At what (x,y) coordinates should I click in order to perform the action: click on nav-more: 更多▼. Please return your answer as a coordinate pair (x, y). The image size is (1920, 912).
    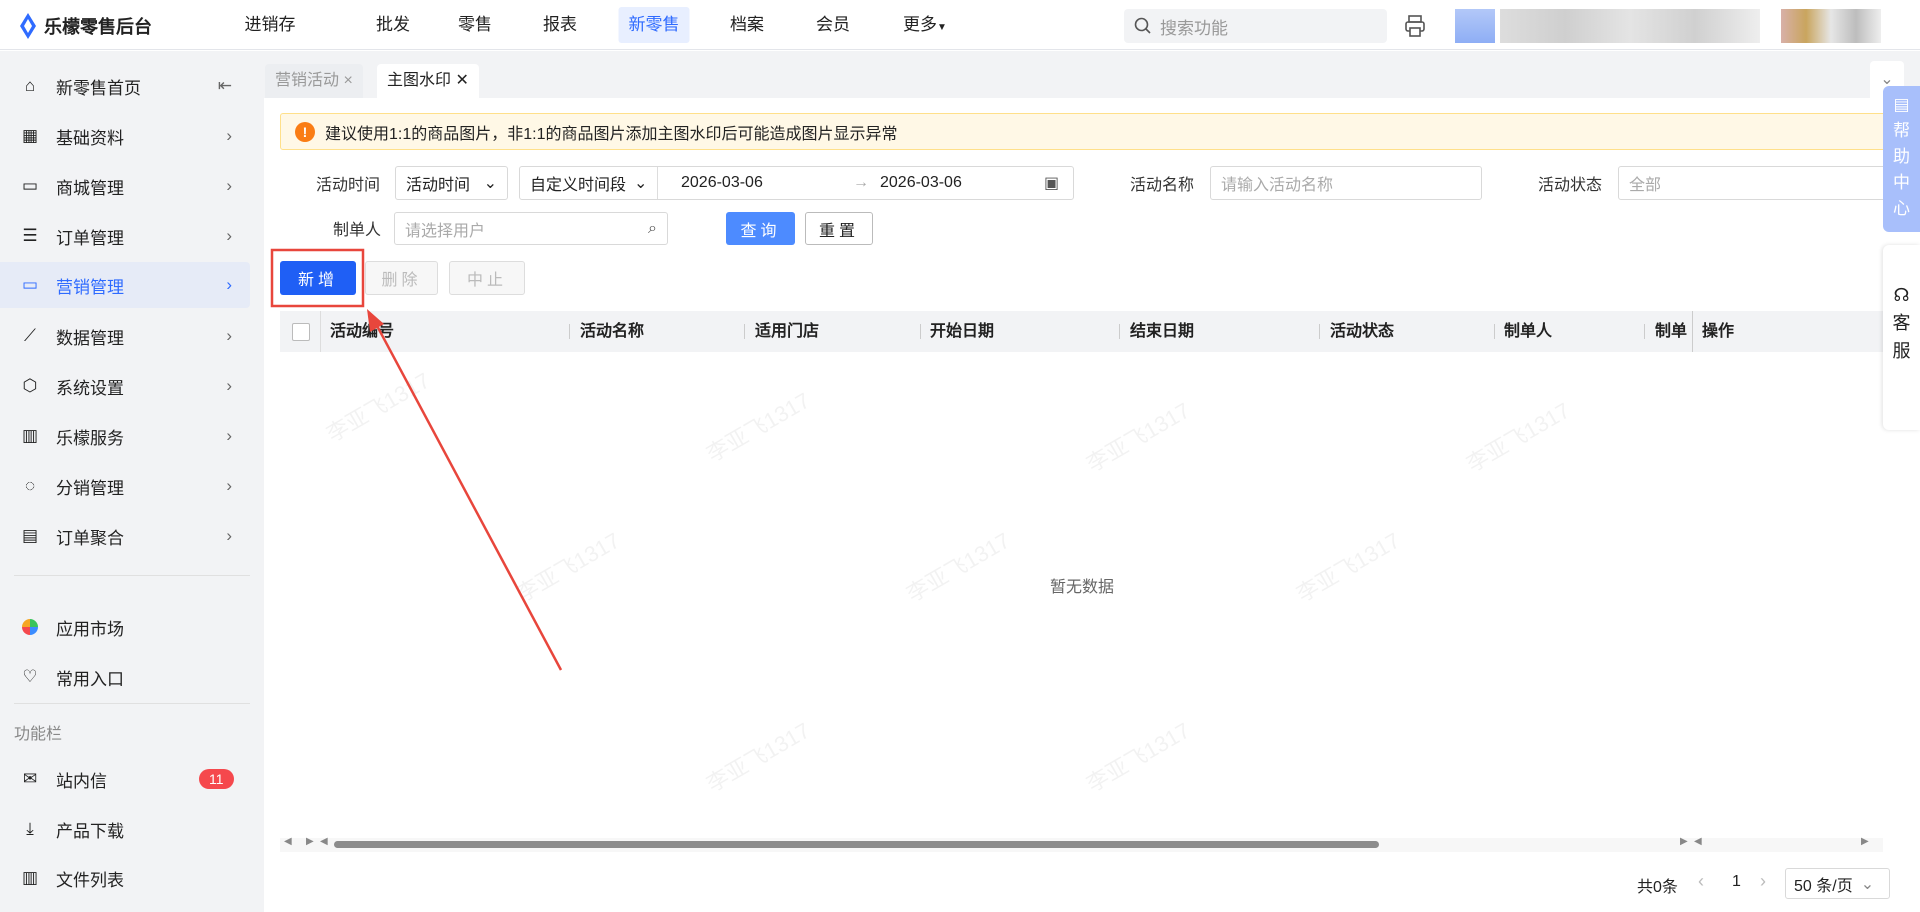
    Looking at the image, I should click on (925, 25).